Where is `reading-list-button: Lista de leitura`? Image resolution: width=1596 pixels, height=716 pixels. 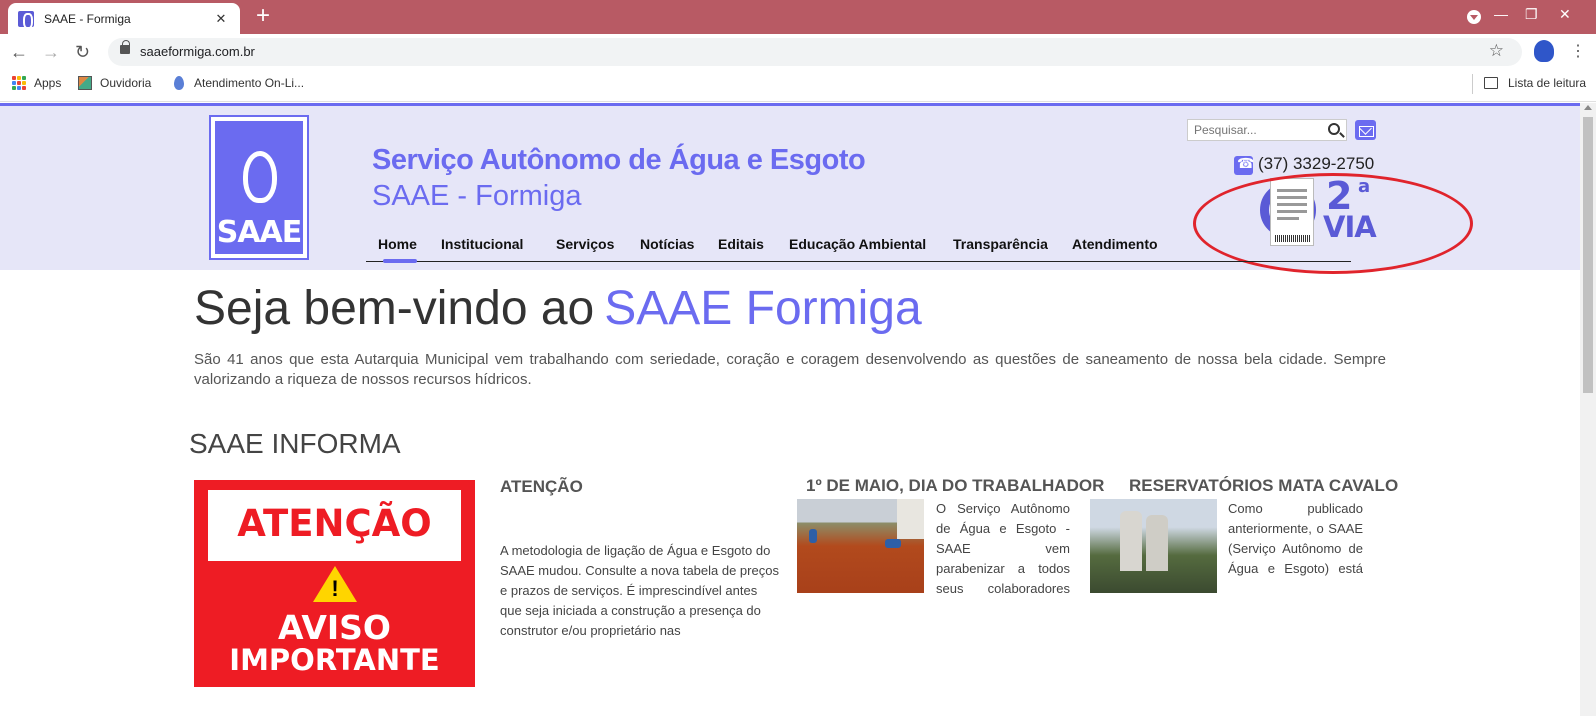
reading-list-button: Lista de leitura is located at coordinates (1535, 83).